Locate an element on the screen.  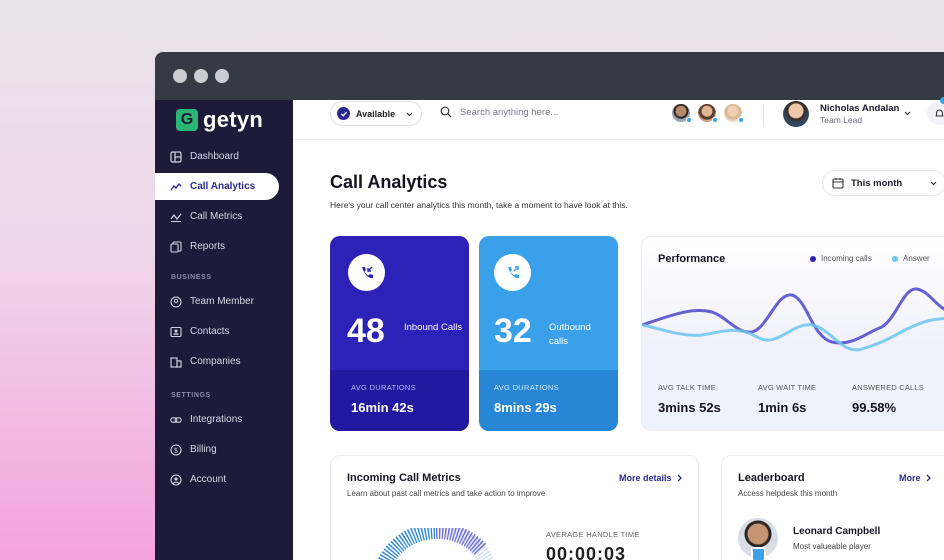
status-label: Available is located at coordinates (376, 113).